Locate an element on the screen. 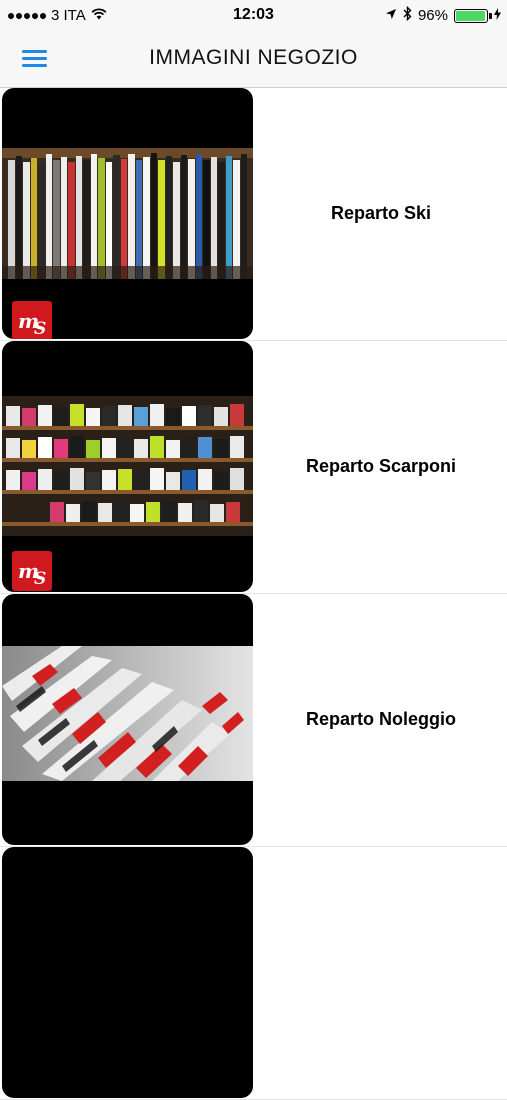 The width and height of the screenshot is (507, 1100). rental-skis-photo is located at coordinates (127, 719).